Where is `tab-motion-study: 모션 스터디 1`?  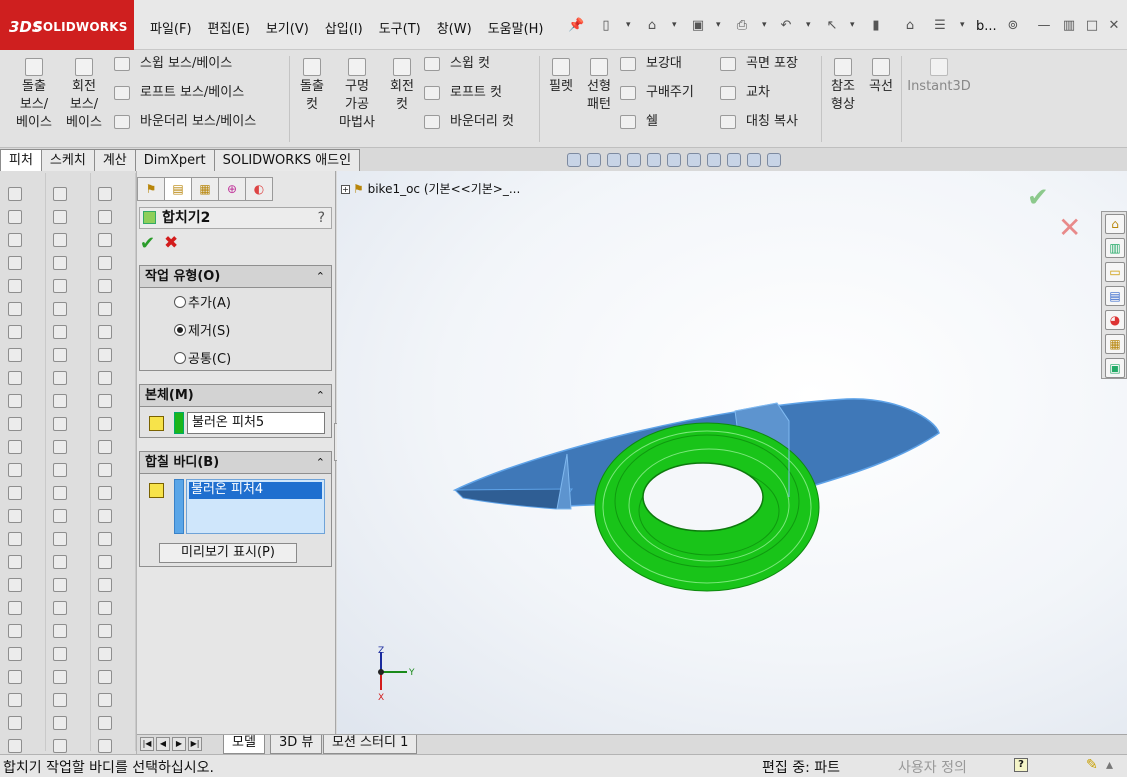 tab-motion-study: 모션 스터디 1 is located at coordinates (370, 744).